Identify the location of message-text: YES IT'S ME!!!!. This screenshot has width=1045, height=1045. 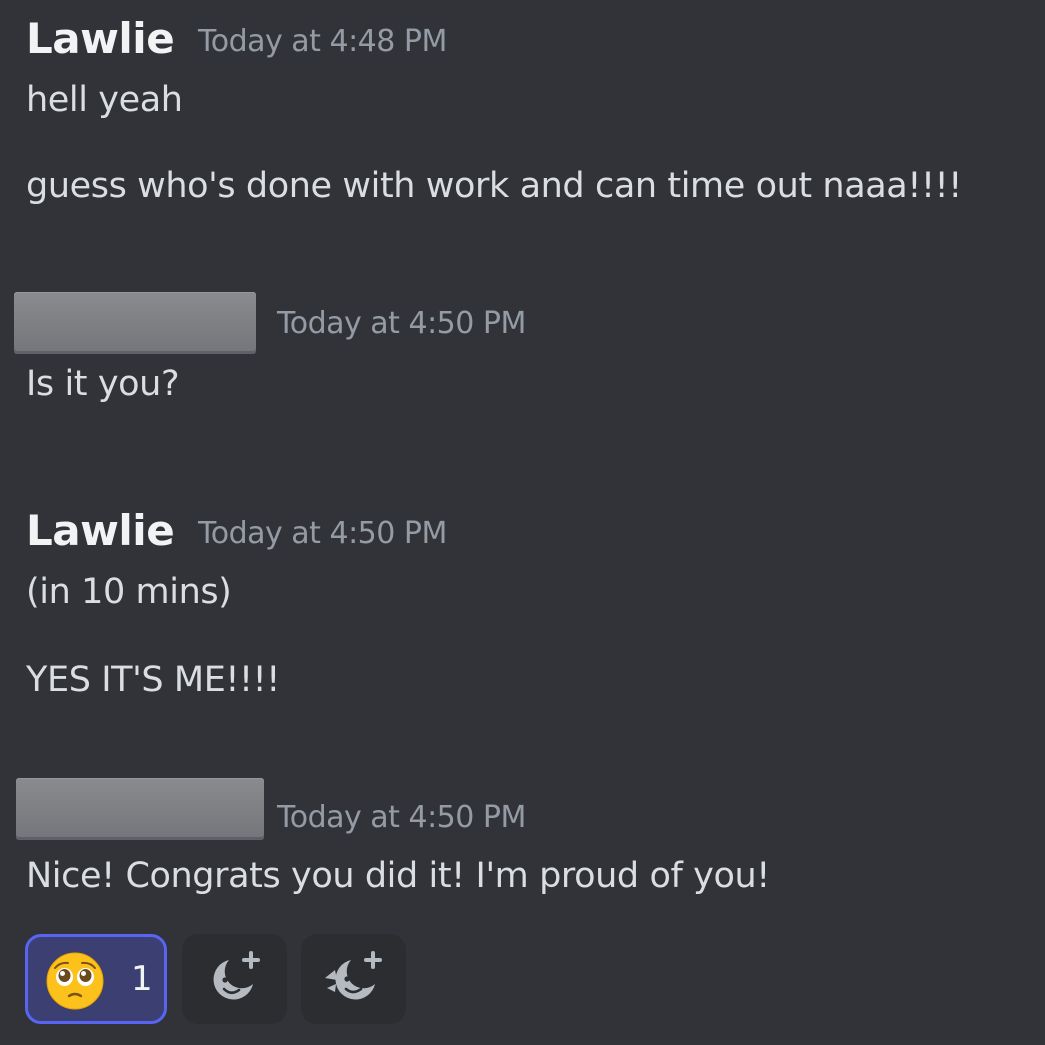
(153, 680).